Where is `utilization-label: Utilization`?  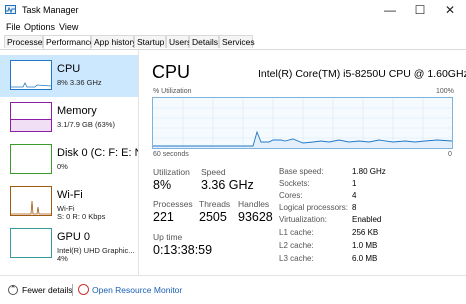 utilization-label: Utilization is located at coordinates (171, 172).